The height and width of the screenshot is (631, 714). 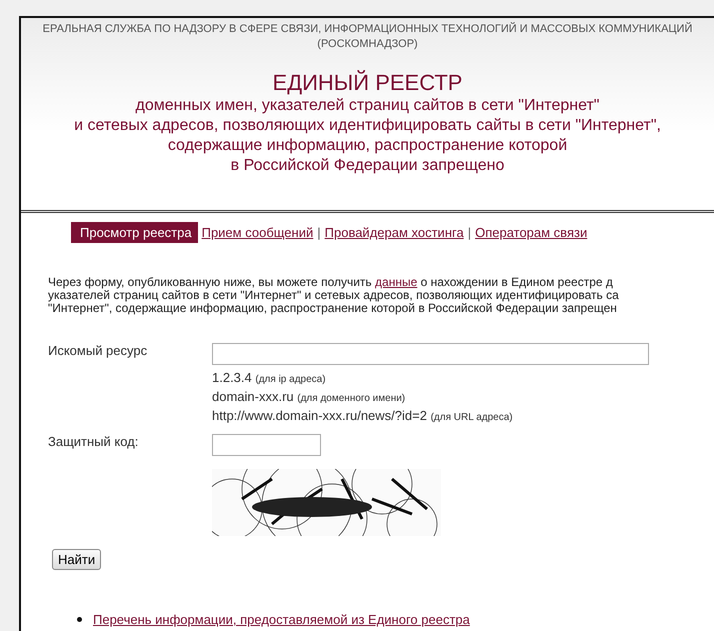 What do you see at coordinates (363, 416) in the screenshot?
I see `example-hint: http://www.domain-xxx.ru/news/?id=2 (для URL адреса)` at bounding box center [363, 416].